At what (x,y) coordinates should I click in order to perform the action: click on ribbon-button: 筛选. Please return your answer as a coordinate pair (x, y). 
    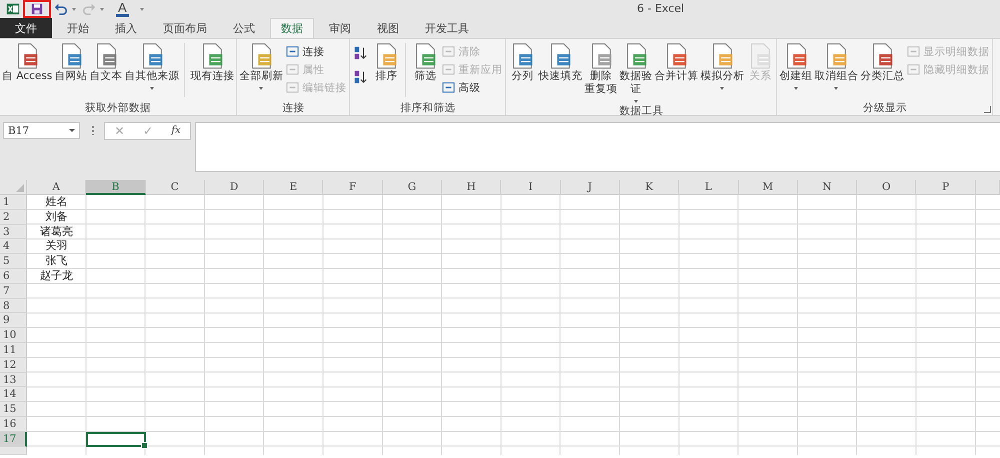
    Looking at the image, I should click on (425, 62).